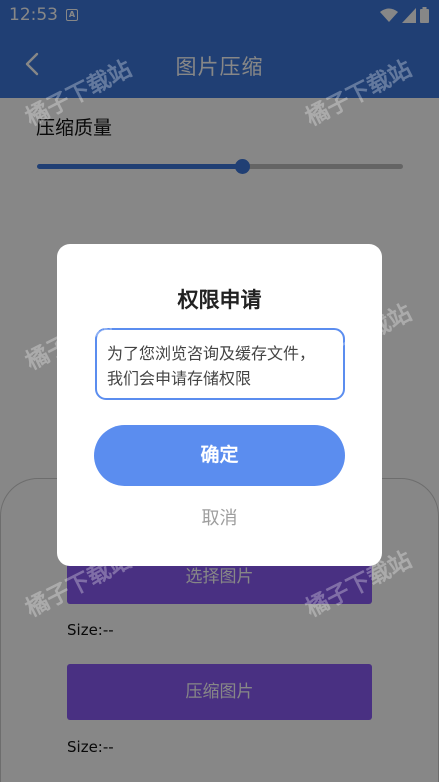 This screenshot has height=782, width=439. Describe the element at coordinates (219, 517) in the screenshot. I see `cancel-button: 取消` at that location.